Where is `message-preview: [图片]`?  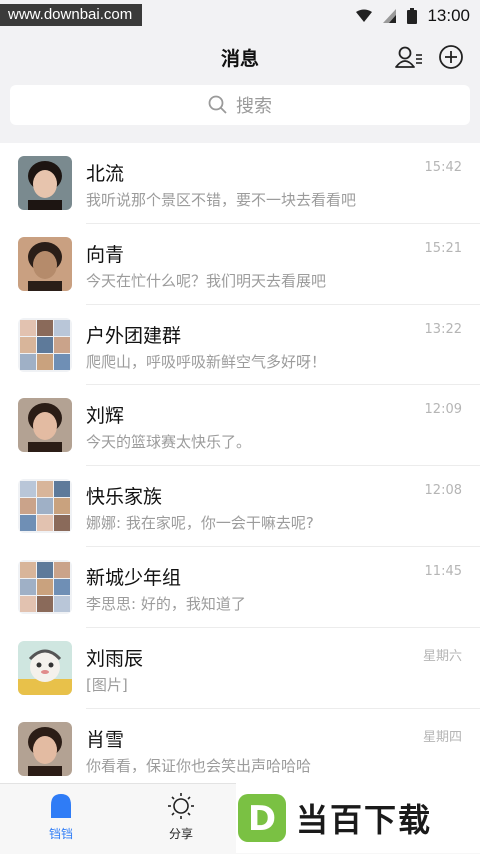 message-preview: [图片] is located at coordinates (107, 684).